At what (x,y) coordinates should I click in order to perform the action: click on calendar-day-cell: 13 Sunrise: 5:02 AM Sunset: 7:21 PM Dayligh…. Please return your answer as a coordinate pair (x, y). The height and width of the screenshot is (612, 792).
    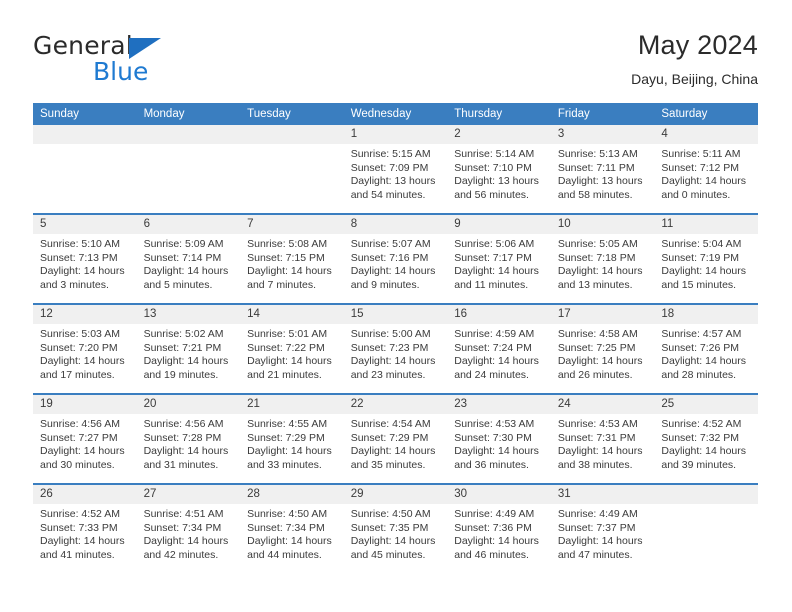
    Looking at the image, I should click on (188, 348).